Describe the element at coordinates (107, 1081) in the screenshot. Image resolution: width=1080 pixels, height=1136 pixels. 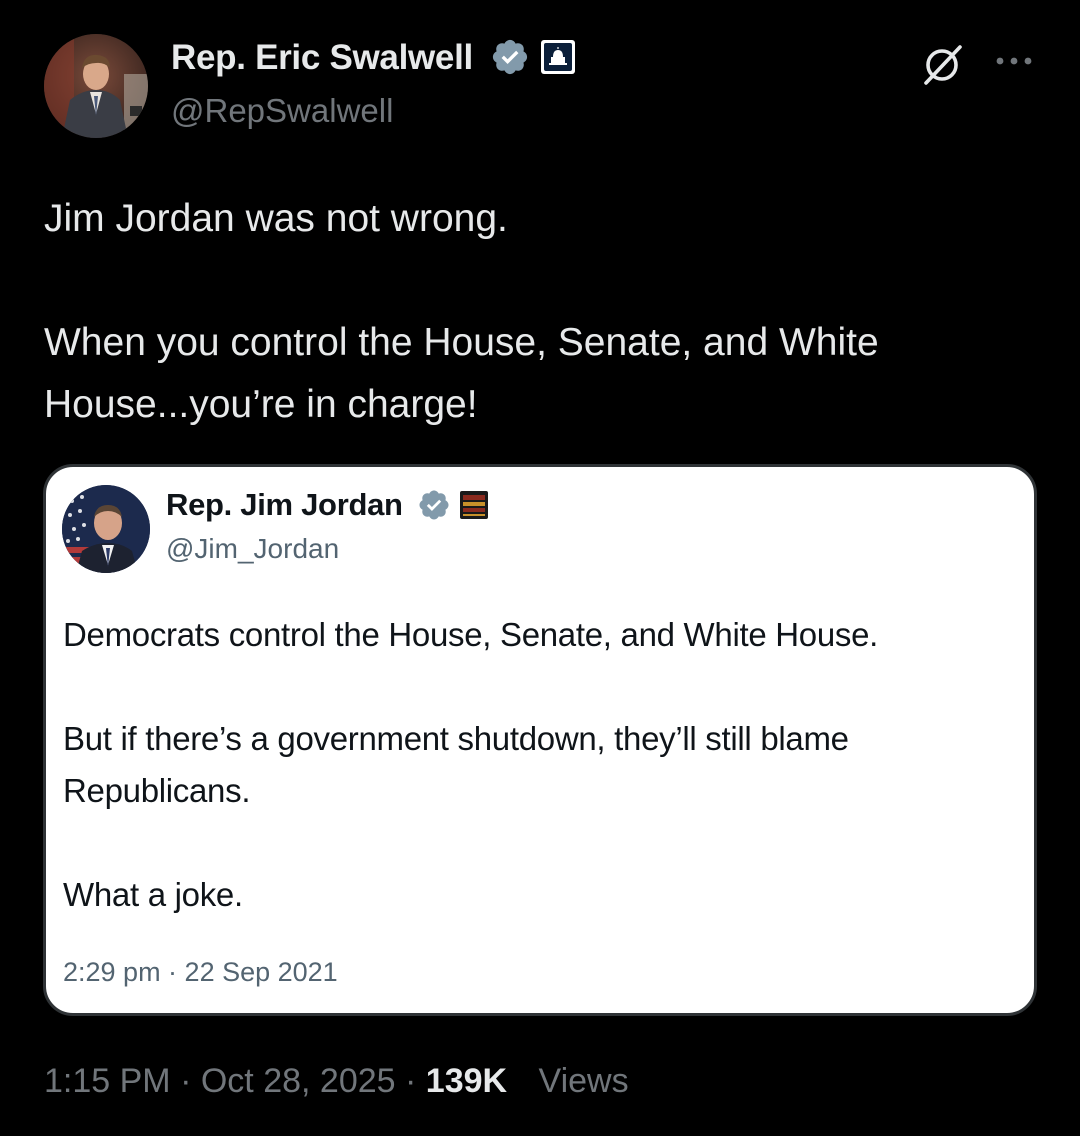
I see `tweet-time: 1:15 PM` at that location.